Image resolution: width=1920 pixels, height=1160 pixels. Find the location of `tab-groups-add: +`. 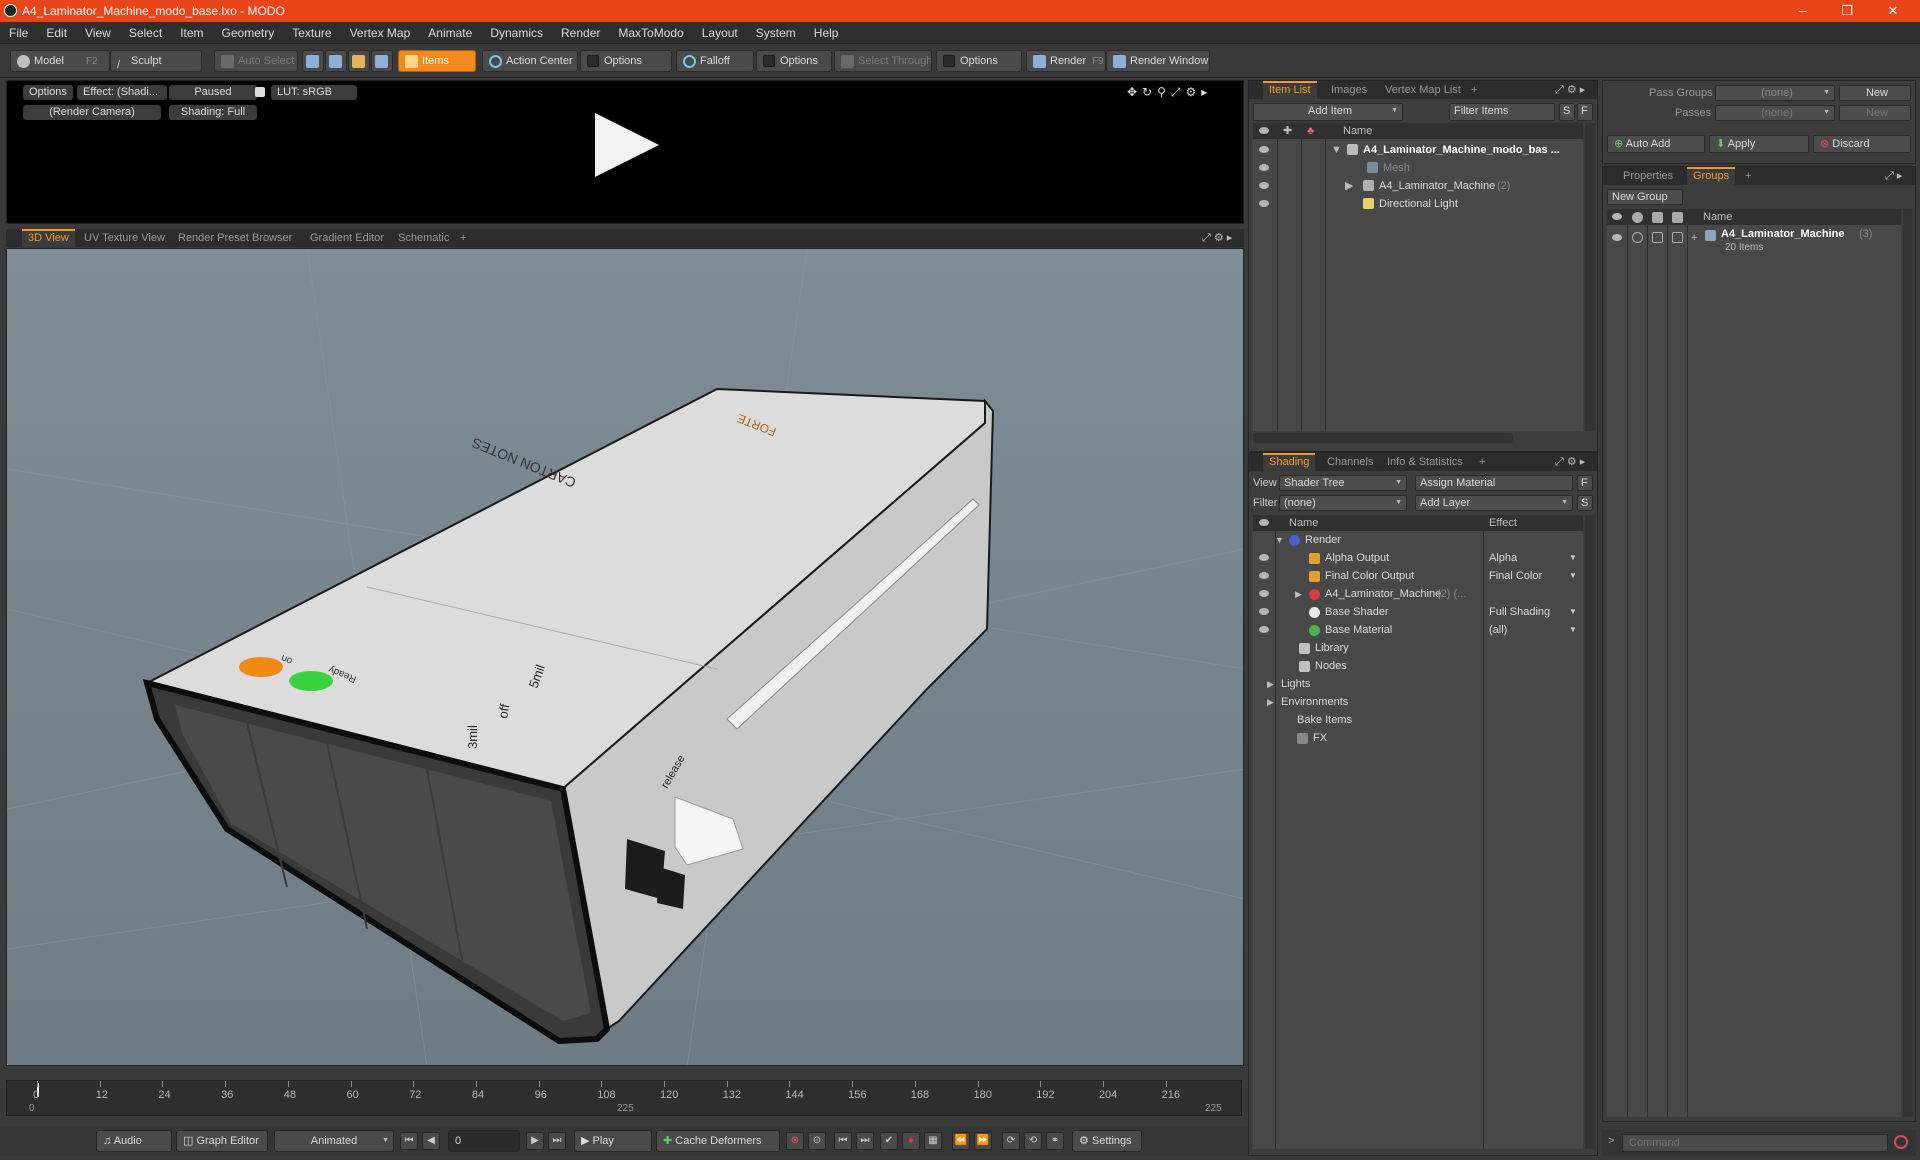

tab-groups-add: + is located at coordinates (1748, 176).